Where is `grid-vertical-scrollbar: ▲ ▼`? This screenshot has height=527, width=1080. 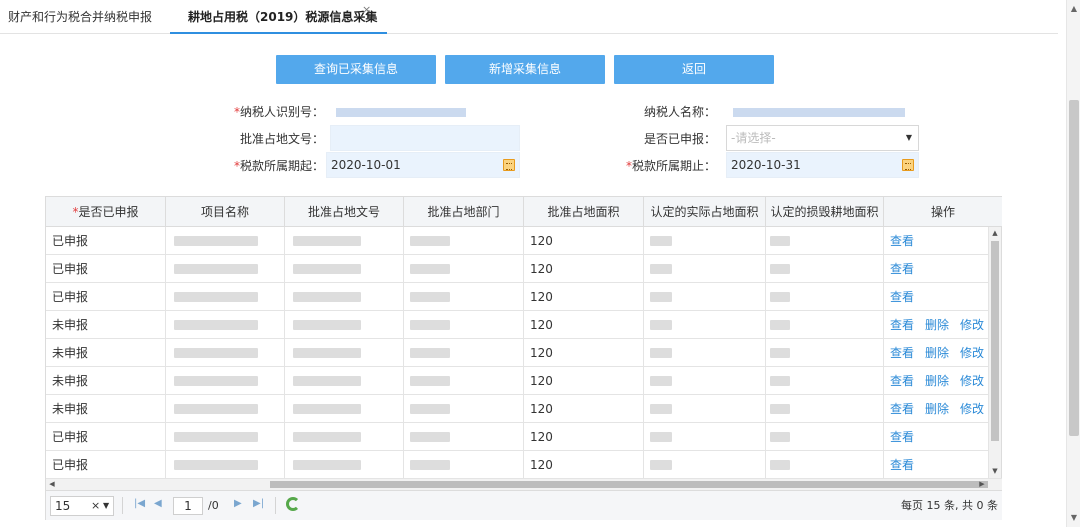 grid-vertical-scrollbar: ▲ ▼ is located at coordinates (994, 352).